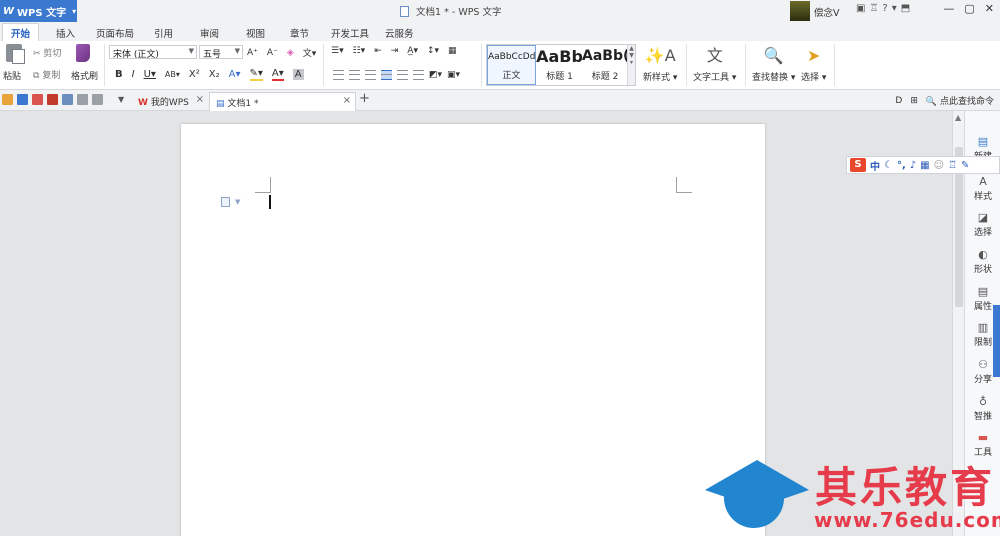 This screenshot has height=536, width=1000. Describe the element at coordinates (905, 8) in the screenshot. I see `fullscreen-icon: ⬒` at that location.